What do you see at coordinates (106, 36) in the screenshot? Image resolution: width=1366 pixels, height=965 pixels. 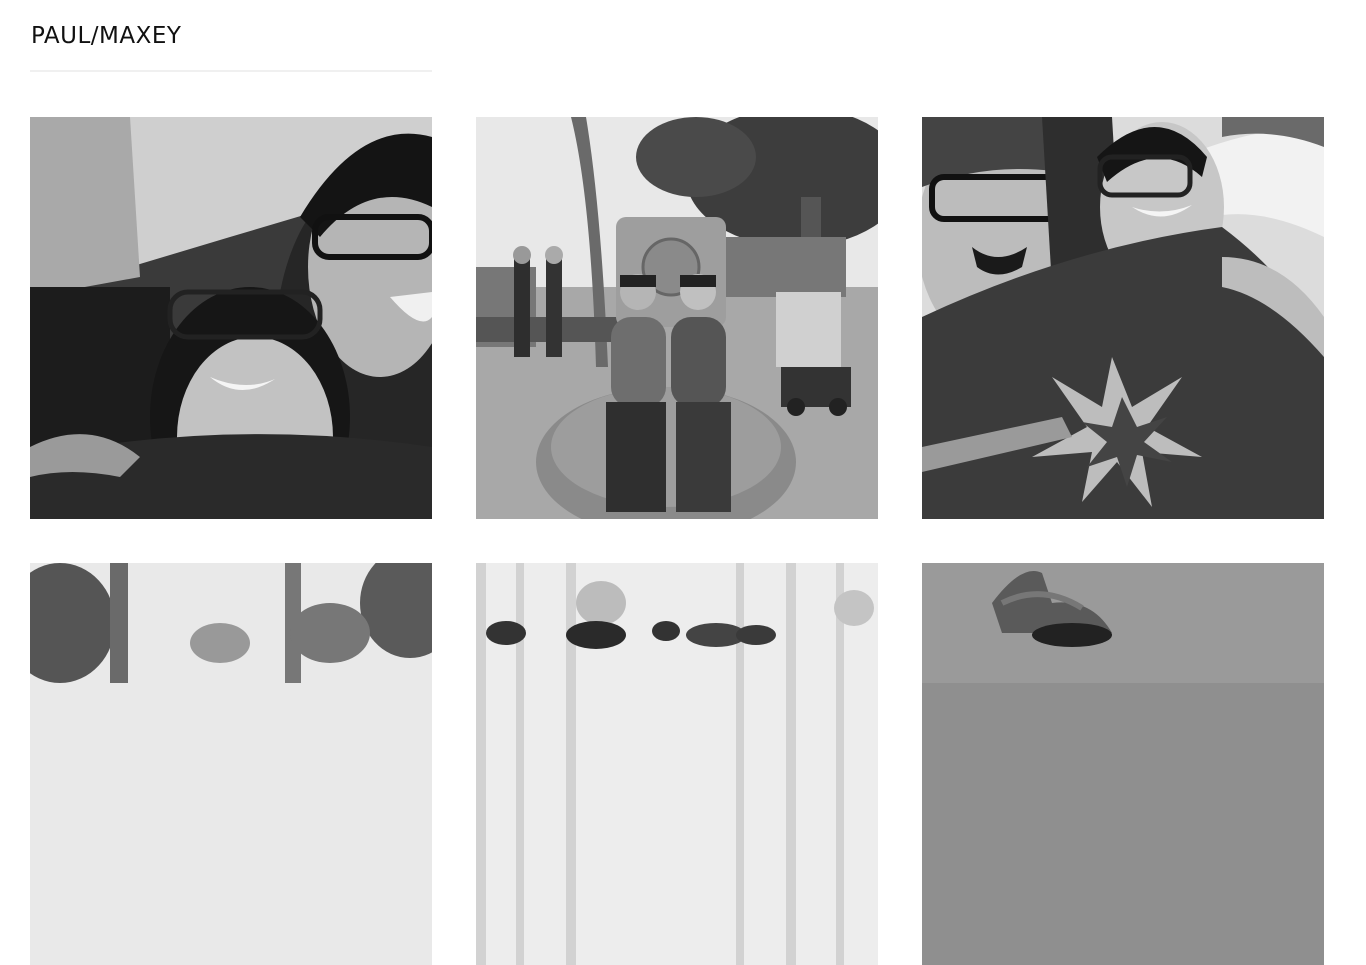 I see `site-title: PAUL/MAXEY` at bounding box center [106, 36].